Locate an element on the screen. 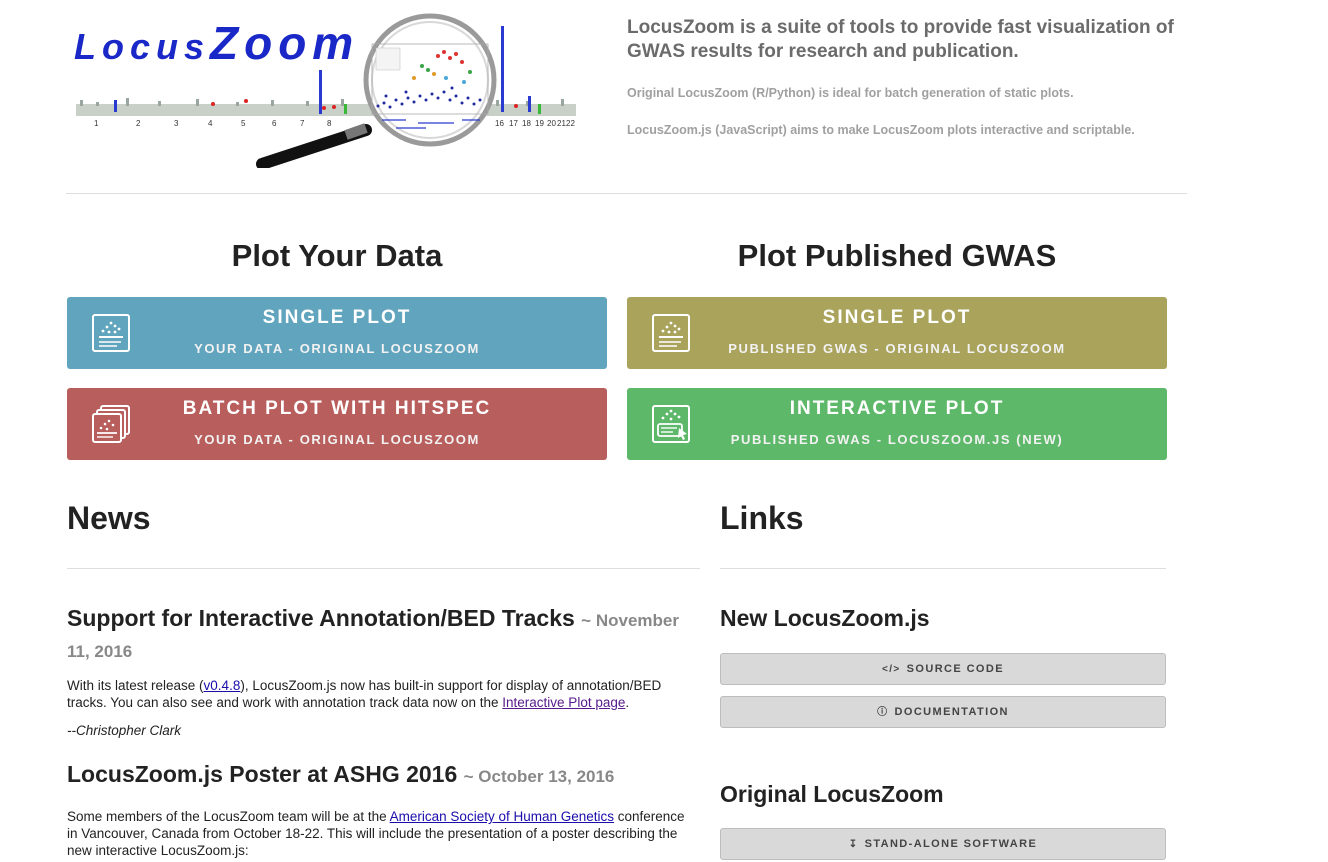  svg-text: 18 is located at coordinates (526, 123).